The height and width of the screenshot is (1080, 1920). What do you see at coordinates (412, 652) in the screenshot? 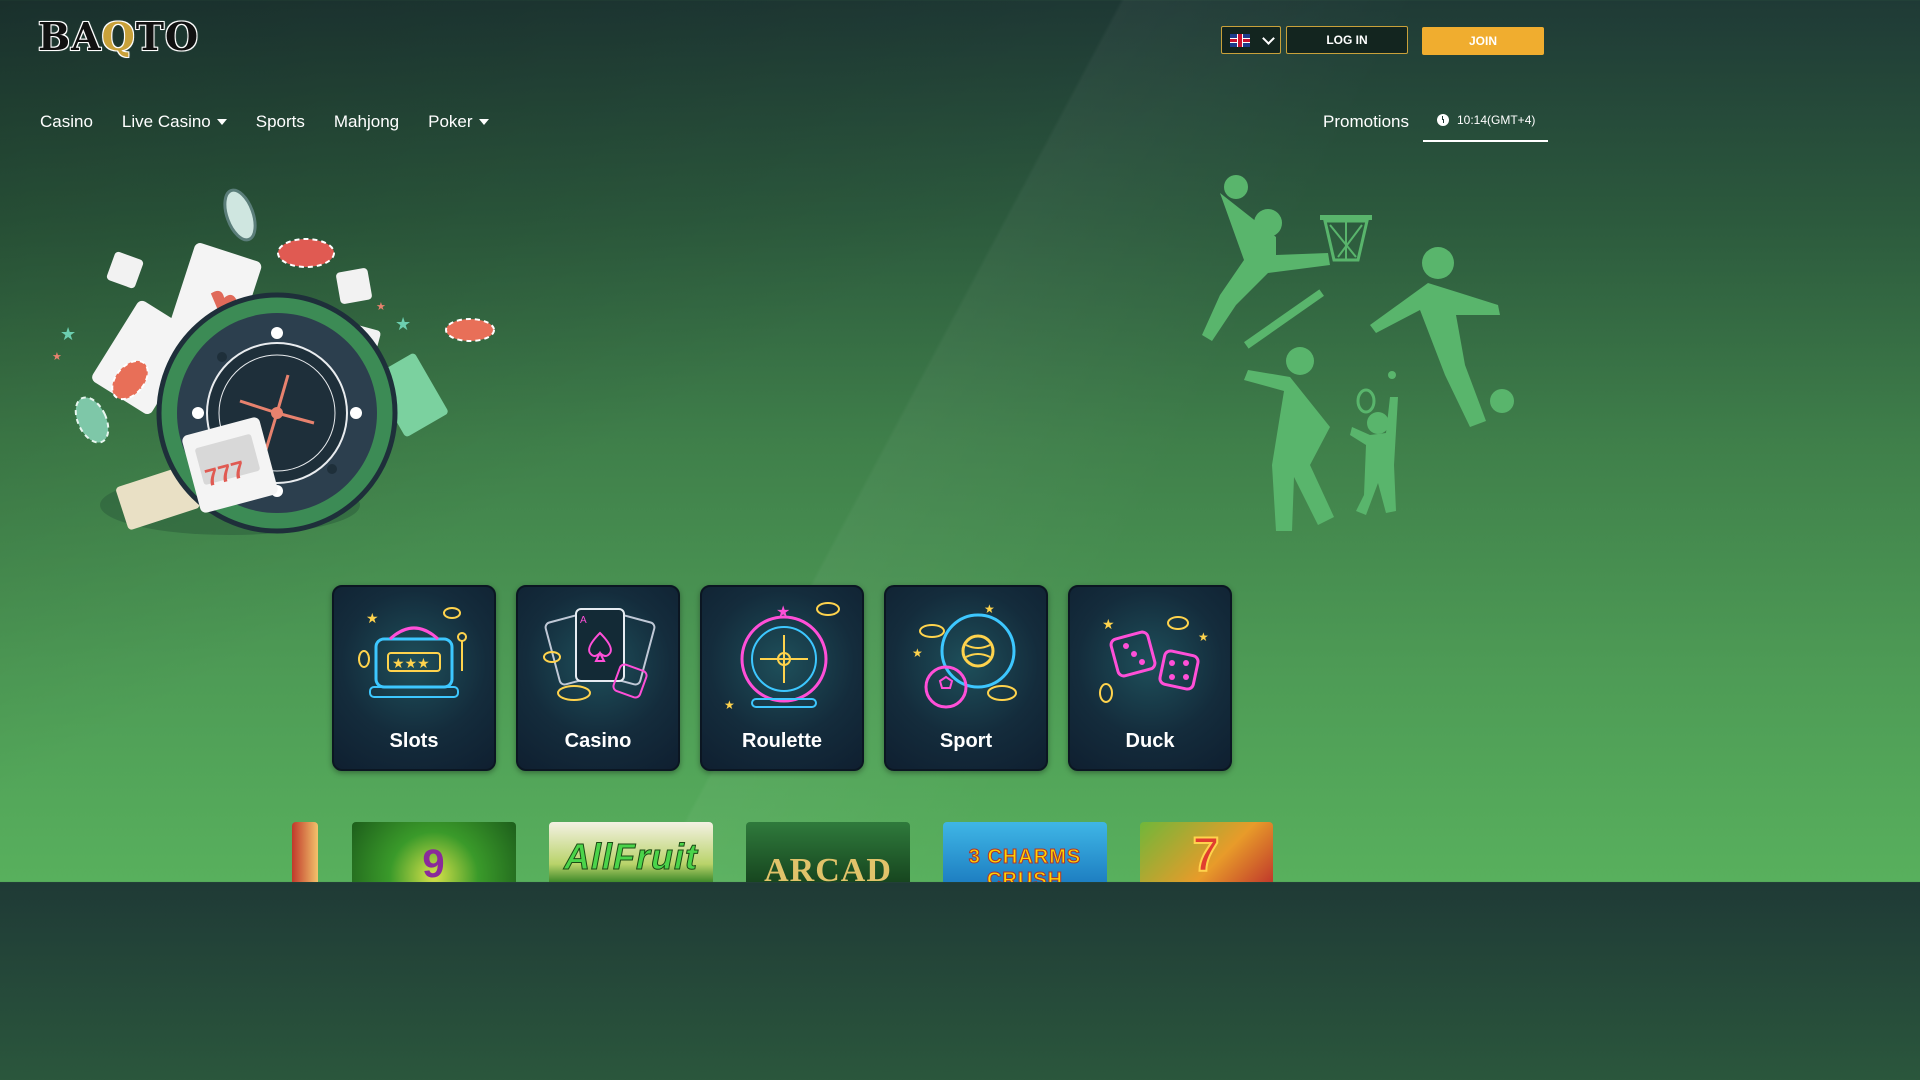
I see `slot-machine-icon: ★★★ ★` at bounding box center [412, 652].